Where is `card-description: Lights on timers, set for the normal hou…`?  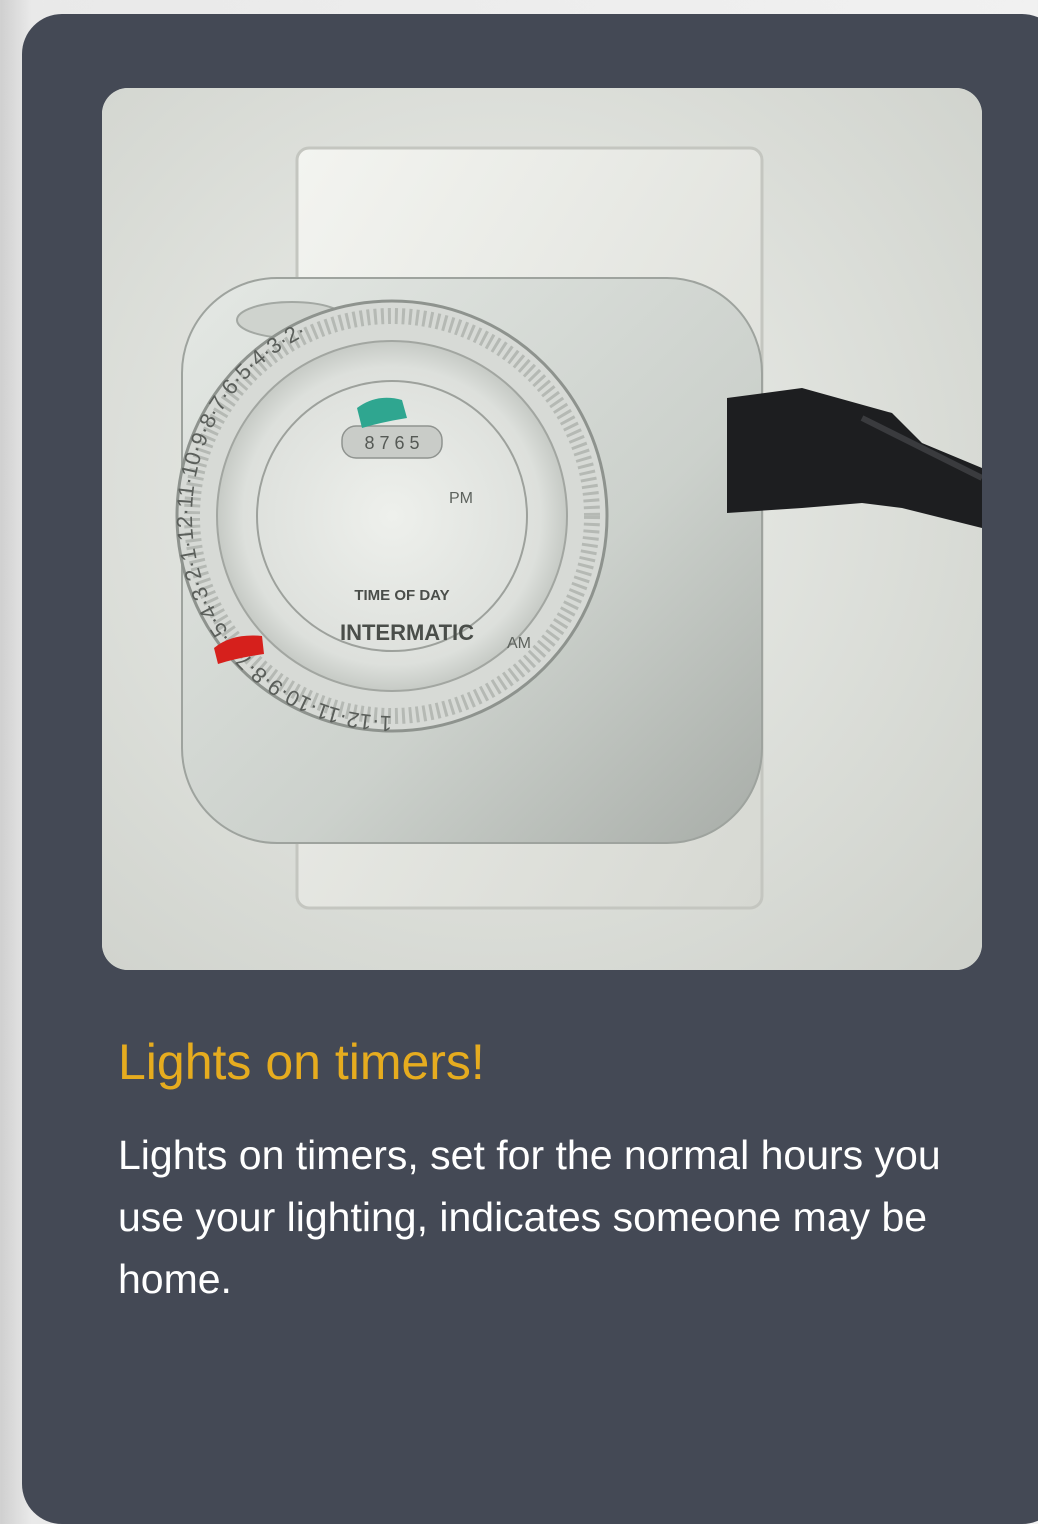
card-description: Lights on timers, set for the normal hou… is located at coordinates (529, 1217).